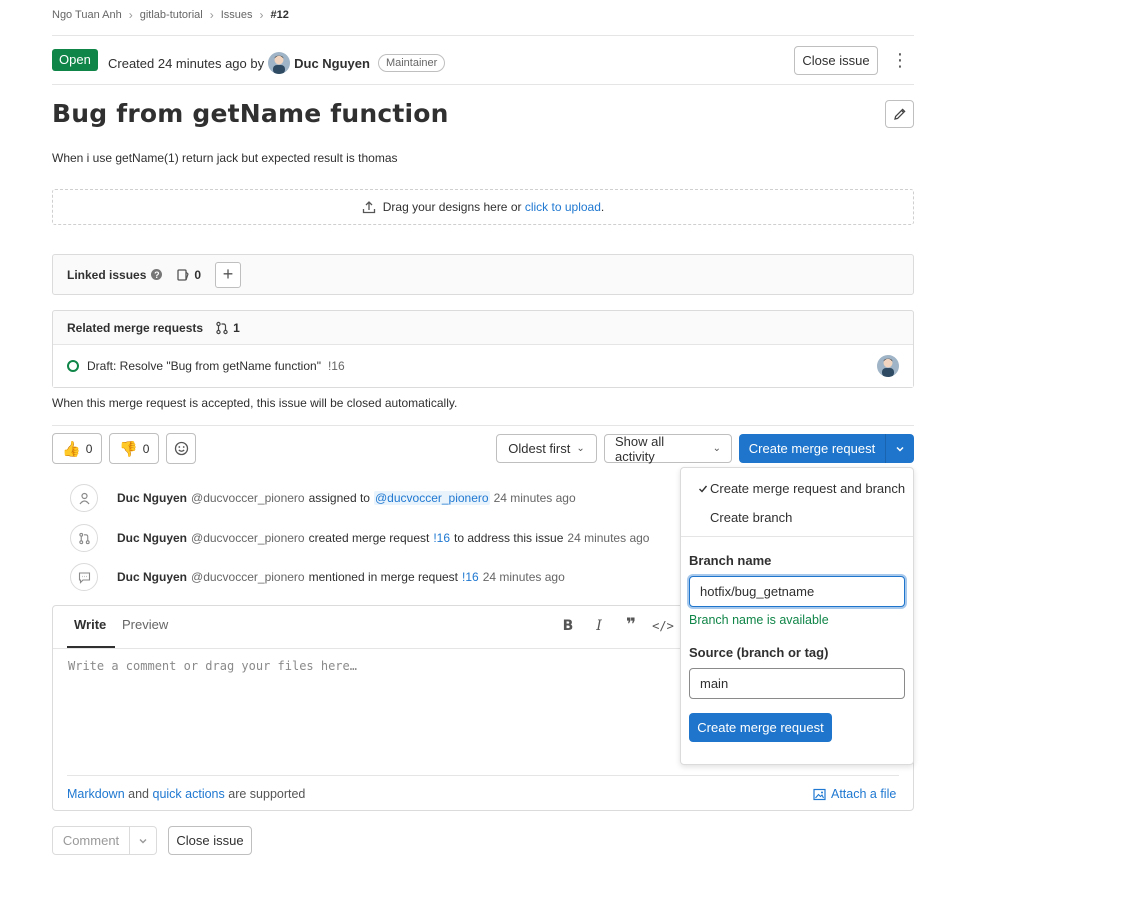 Image resolution: width=1138 pixels, height=900 pixels. What do you see at coordinates (759, 620) in the screenshot?
I see `branch-status: Branch name is available` at bounding box center [759, 620].